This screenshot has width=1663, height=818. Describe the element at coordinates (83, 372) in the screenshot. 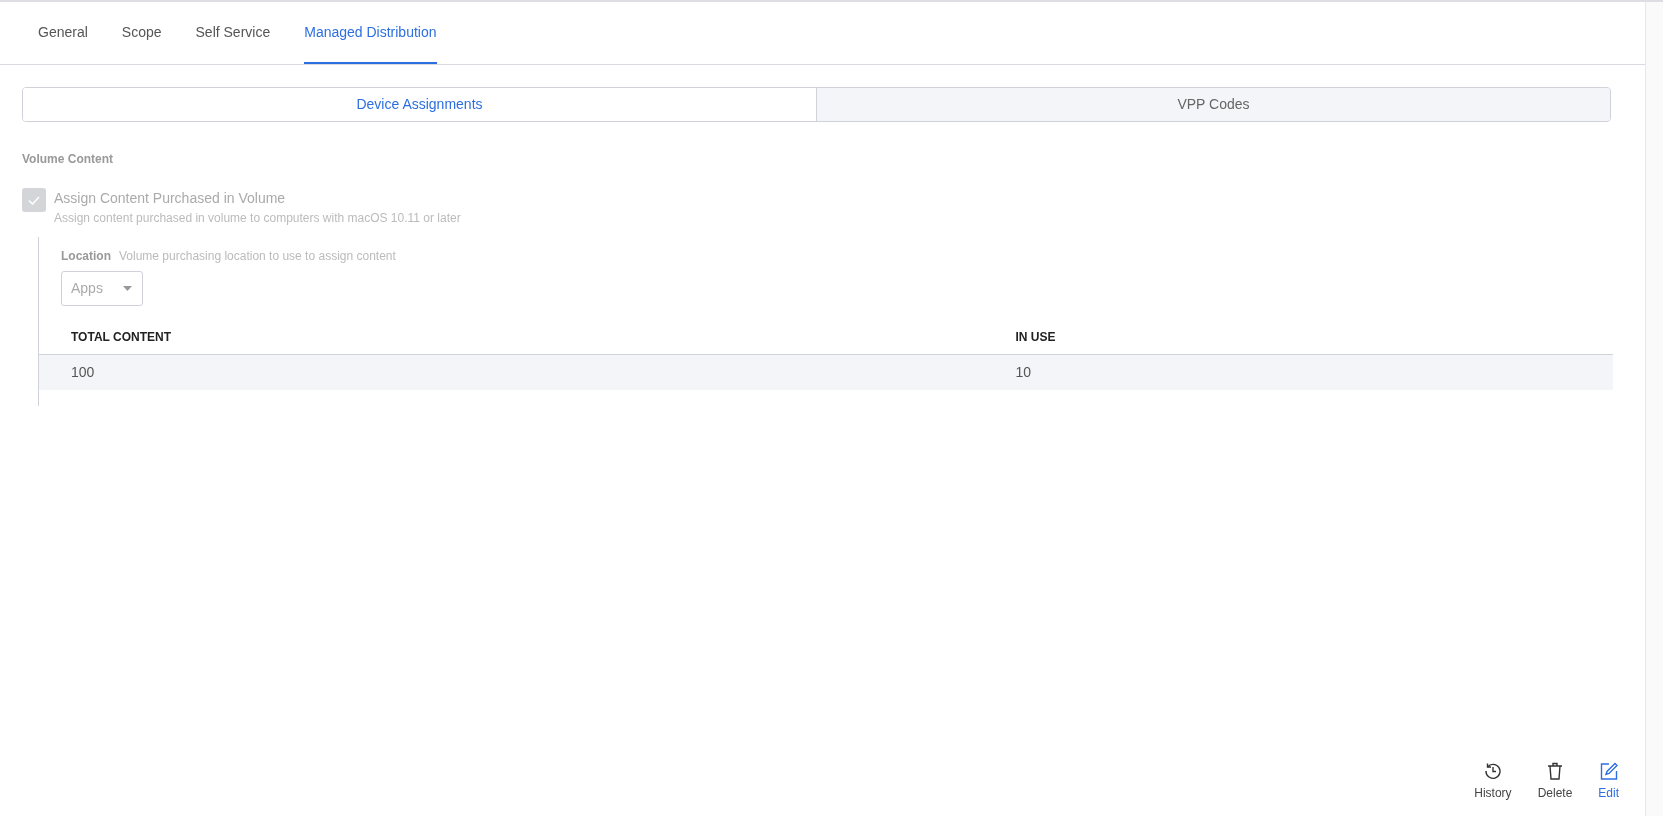

I see `table-cell-text: 100` at that location.